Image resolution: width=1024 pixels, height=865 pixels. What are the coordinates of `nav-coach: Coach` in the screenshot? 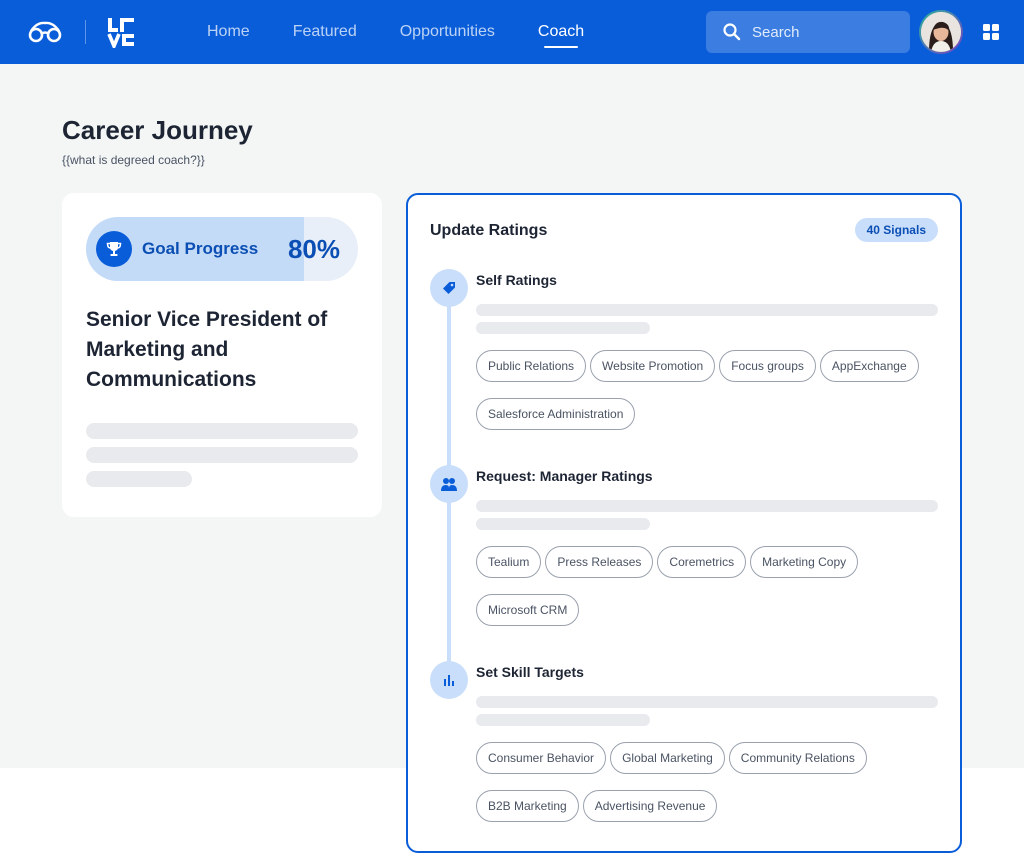 It's located at (561, 32).